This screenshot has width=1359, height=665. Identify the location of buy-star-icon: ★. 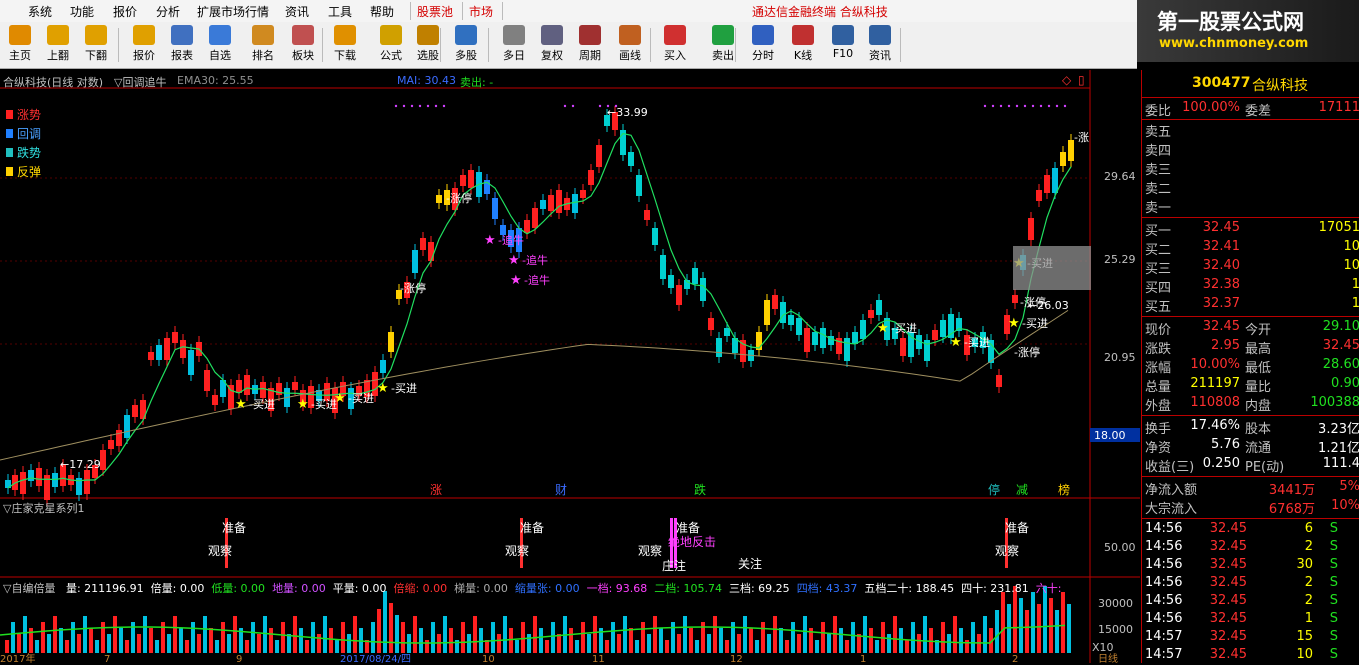
(303, 404).